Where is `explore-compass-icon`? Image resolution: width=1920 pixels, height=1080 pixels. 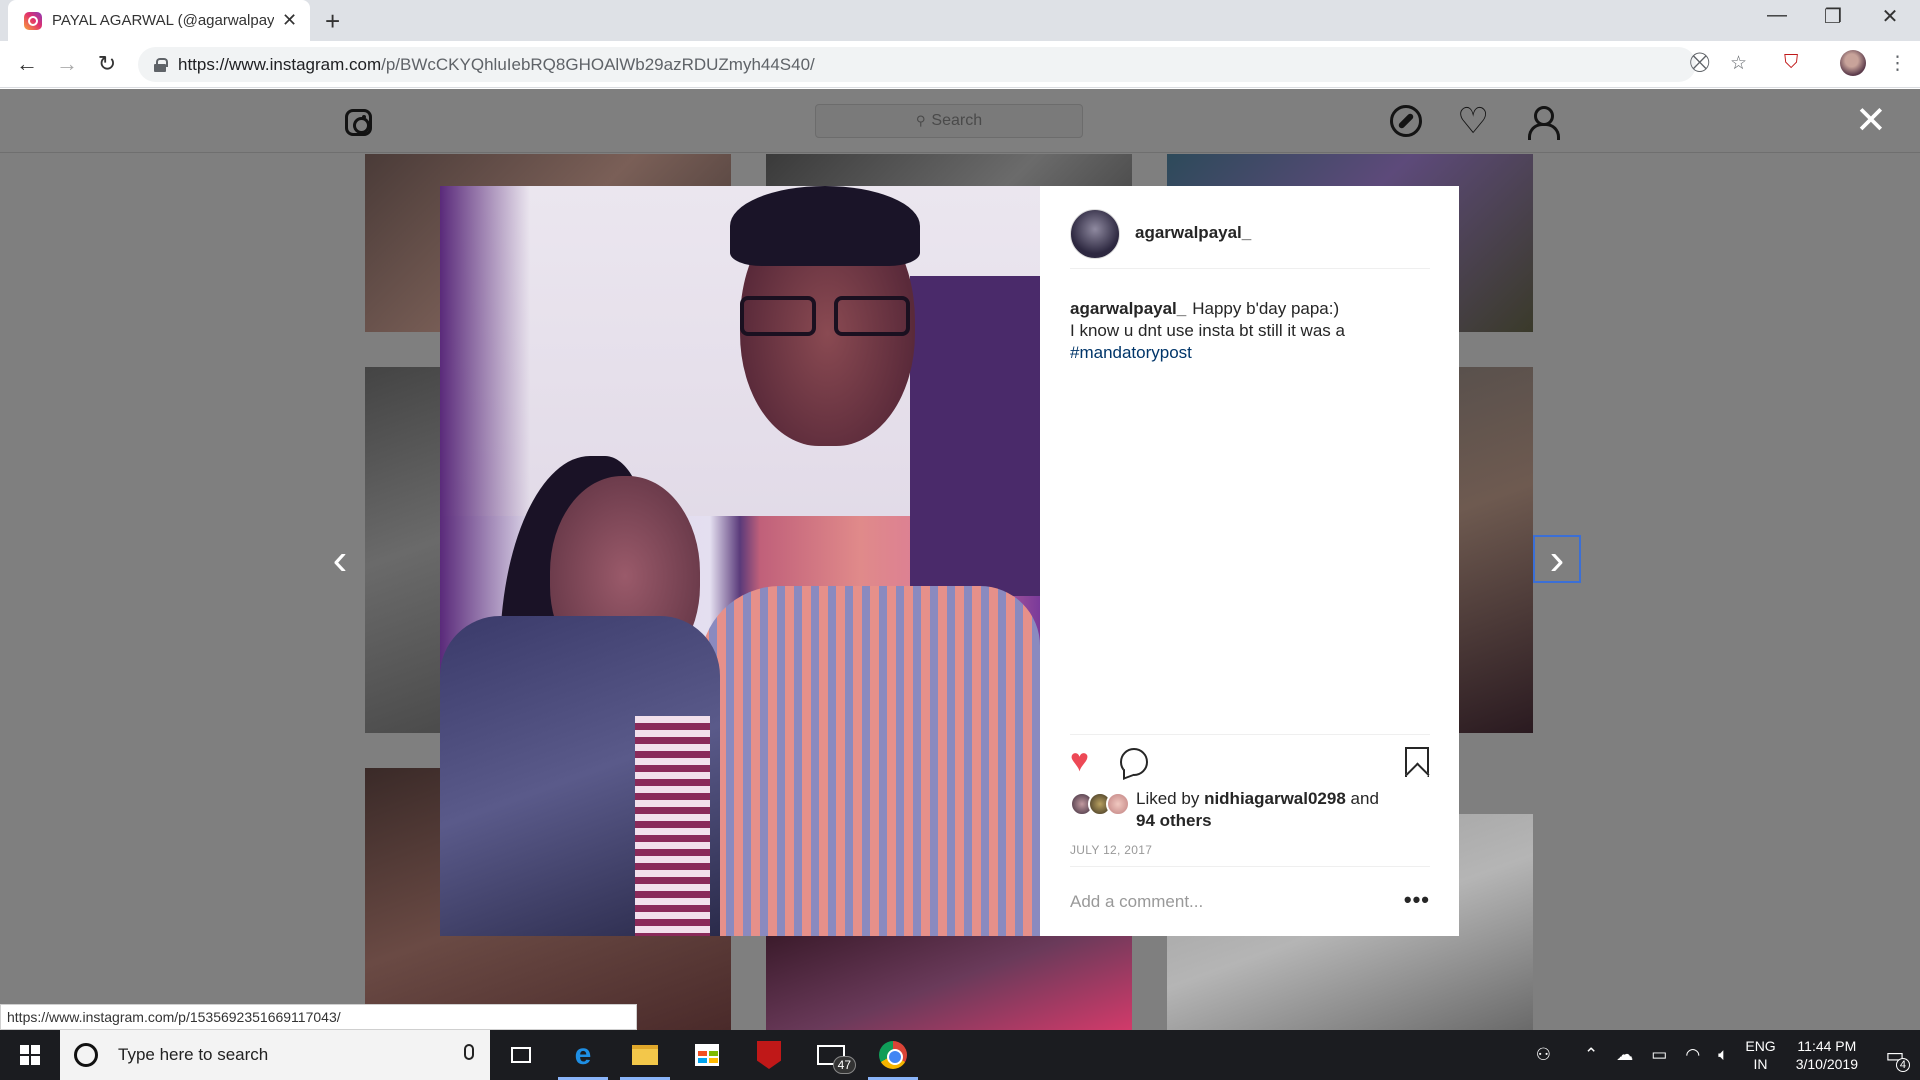 explore-compass-icon is located at coordinates (1406, 121).